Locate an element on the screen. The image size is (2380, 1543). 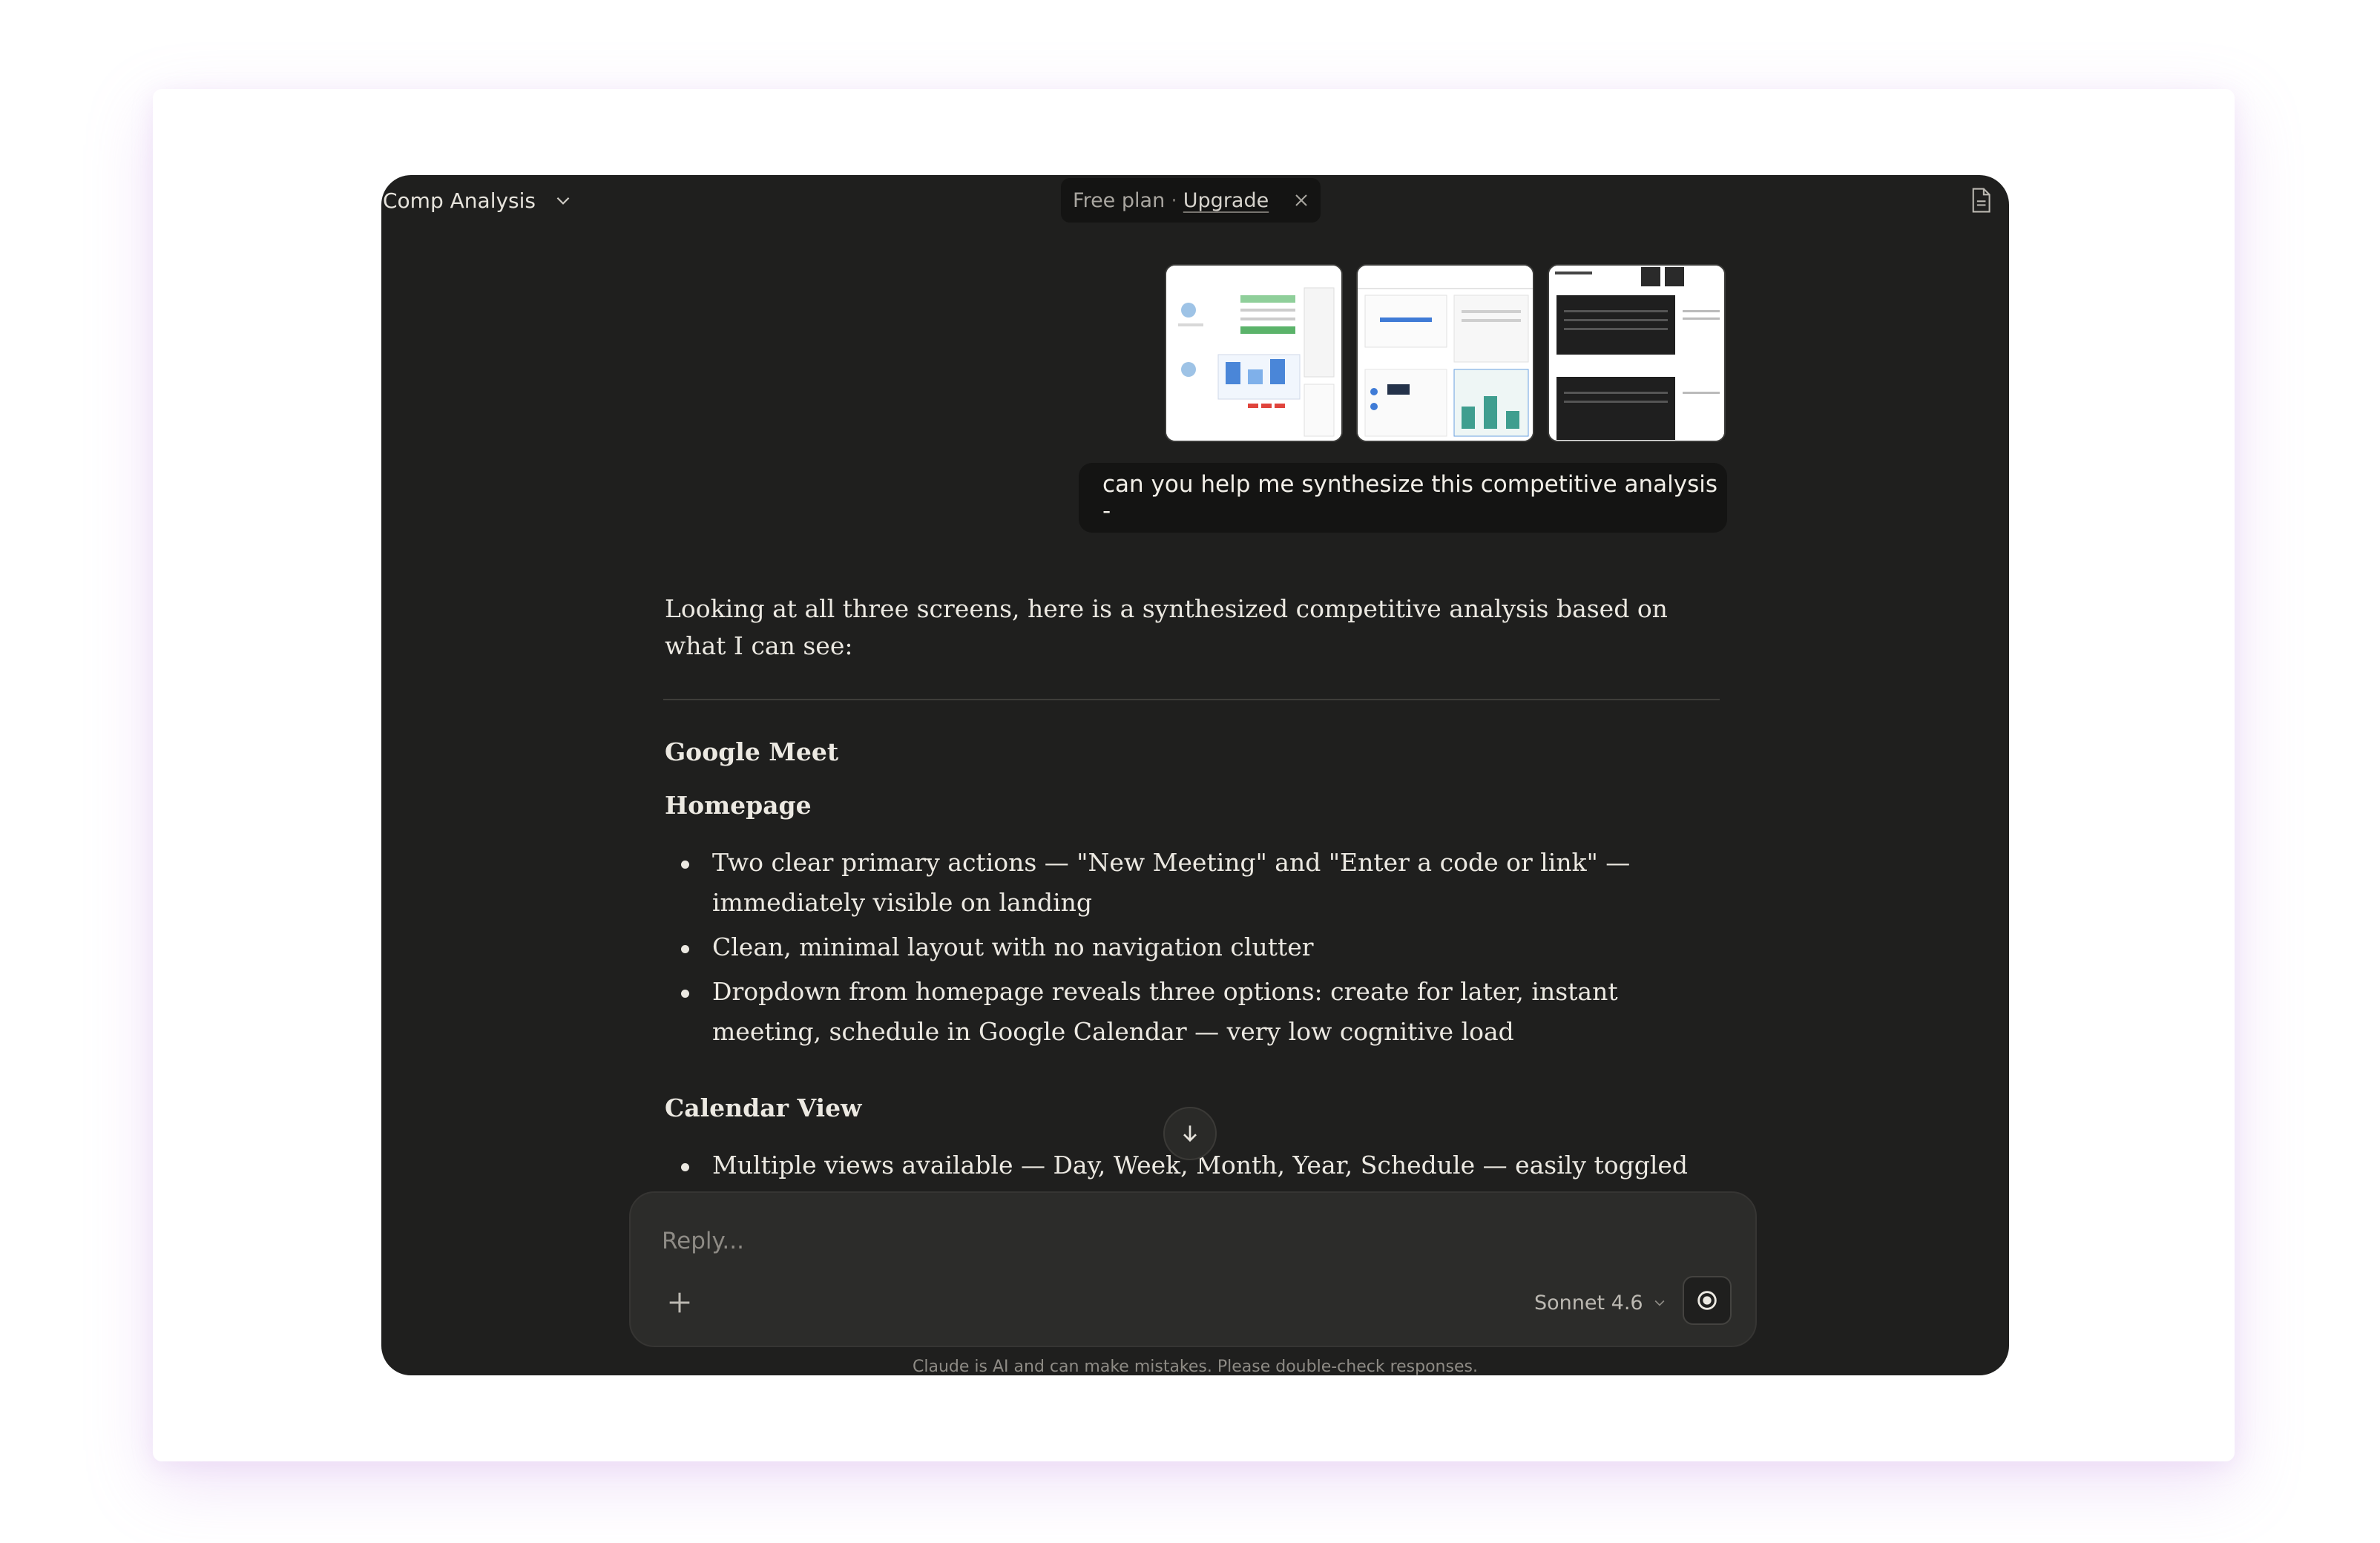
divider is located at coordinates (1192, 700).